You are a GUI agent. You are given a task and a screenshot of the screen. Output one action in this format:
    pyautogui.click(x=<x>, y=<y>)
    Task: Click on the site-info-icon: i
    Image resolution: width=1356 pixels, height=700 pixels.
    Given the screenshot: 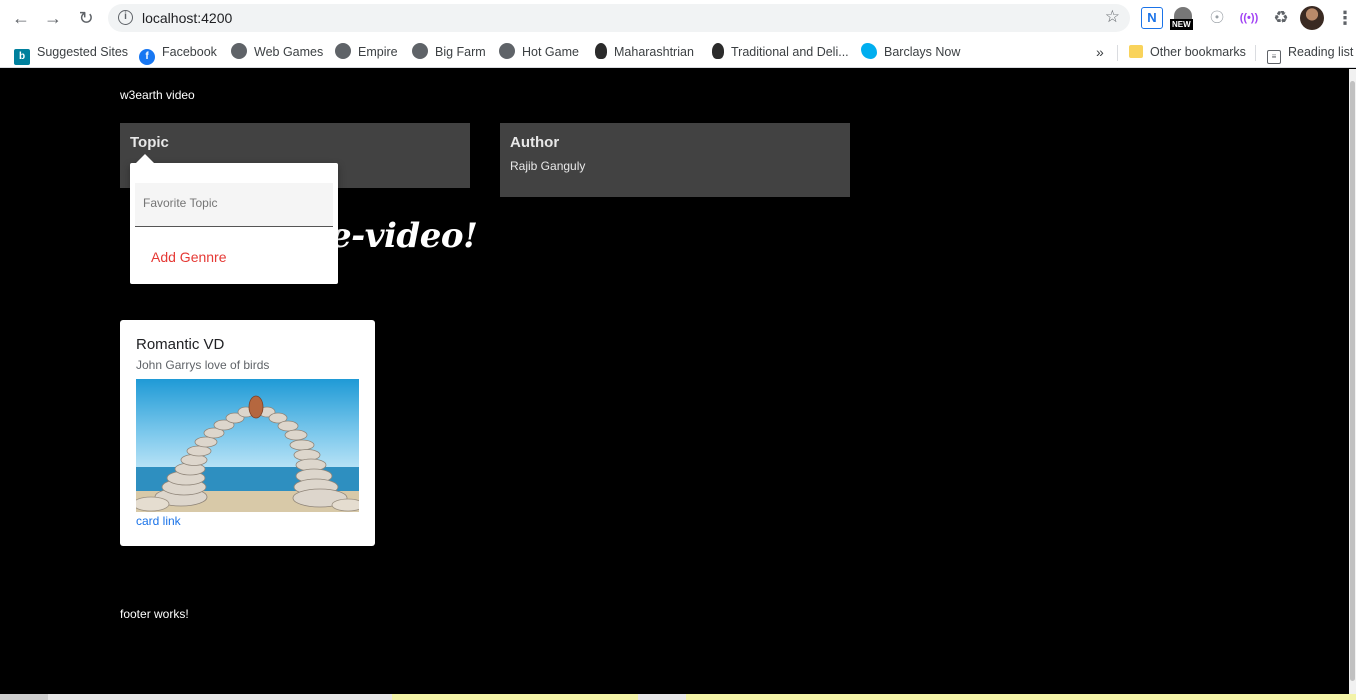 What is the action you would take?
    pyautogui.click(x=125, y=17)
    